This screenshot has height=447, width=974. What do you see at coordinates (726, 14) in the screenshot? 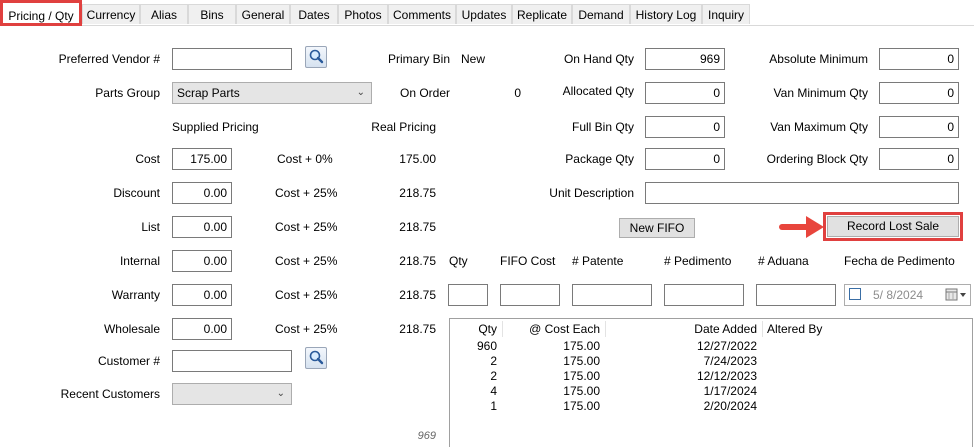
I see `tab-inquiry: Inquiry` at bounding box center [726, 14].